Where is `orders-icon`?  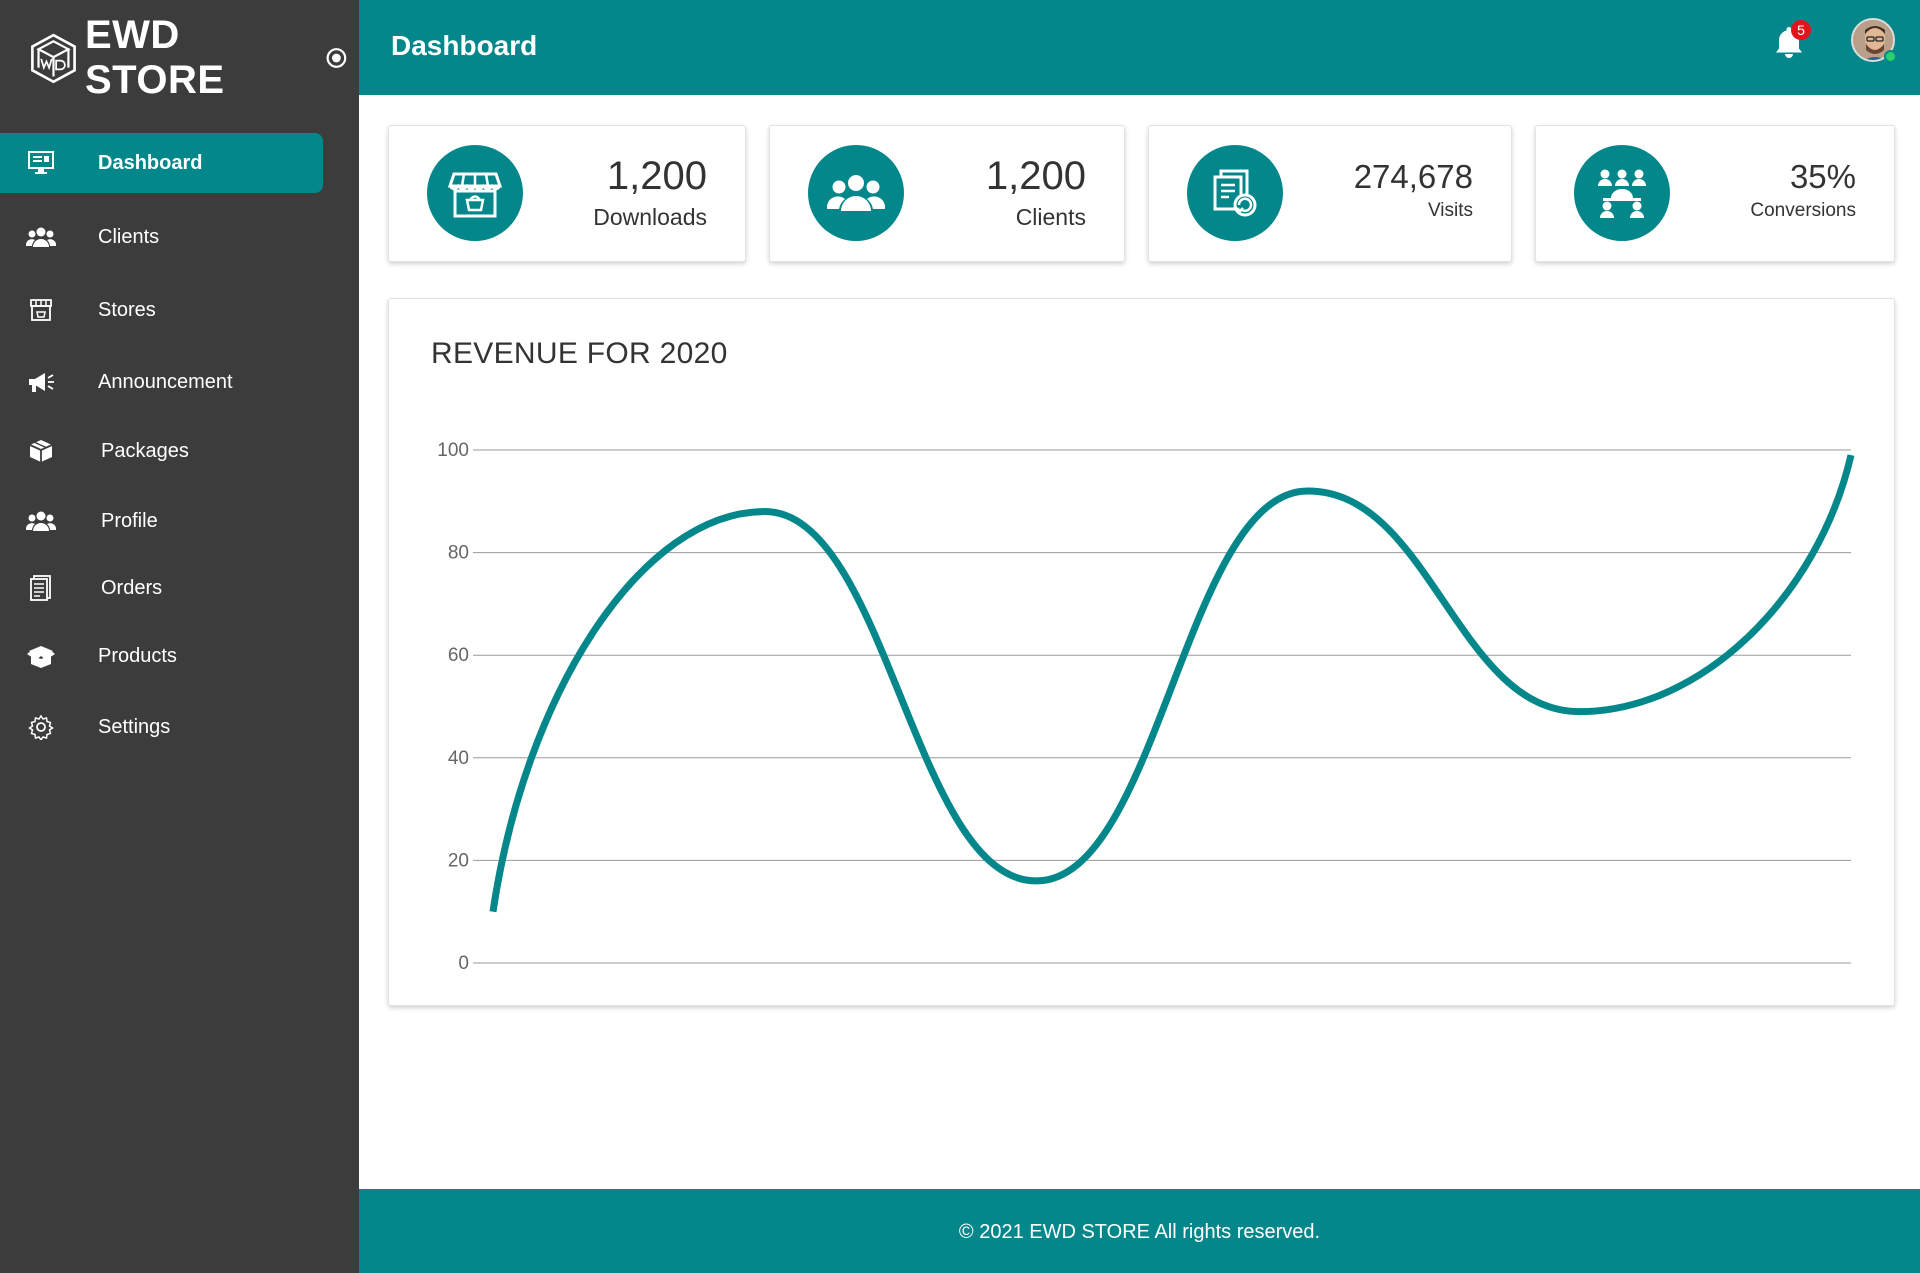
orders-icon is located at coordinates (41, 588).